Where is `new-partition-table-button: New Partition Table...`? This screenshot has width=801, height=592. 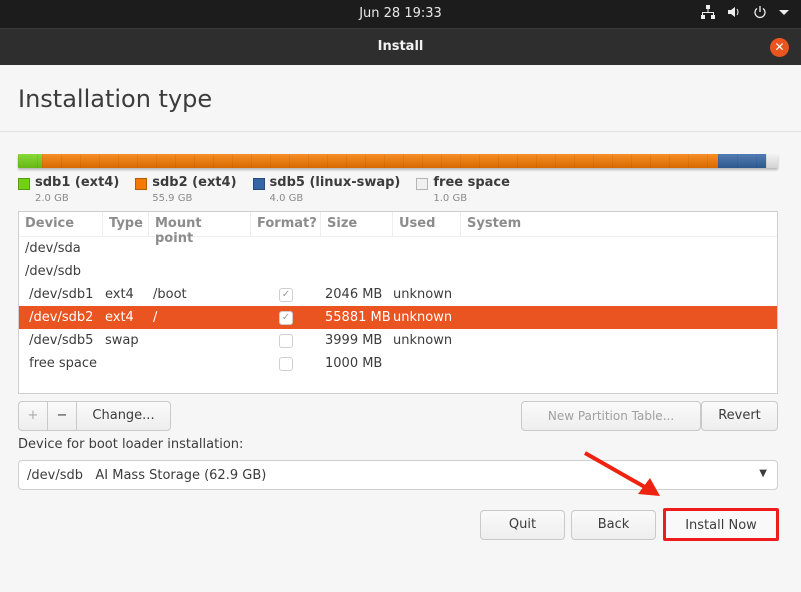 new-partition-table-button: New Partition Table... is located at coordinates (611, 416).